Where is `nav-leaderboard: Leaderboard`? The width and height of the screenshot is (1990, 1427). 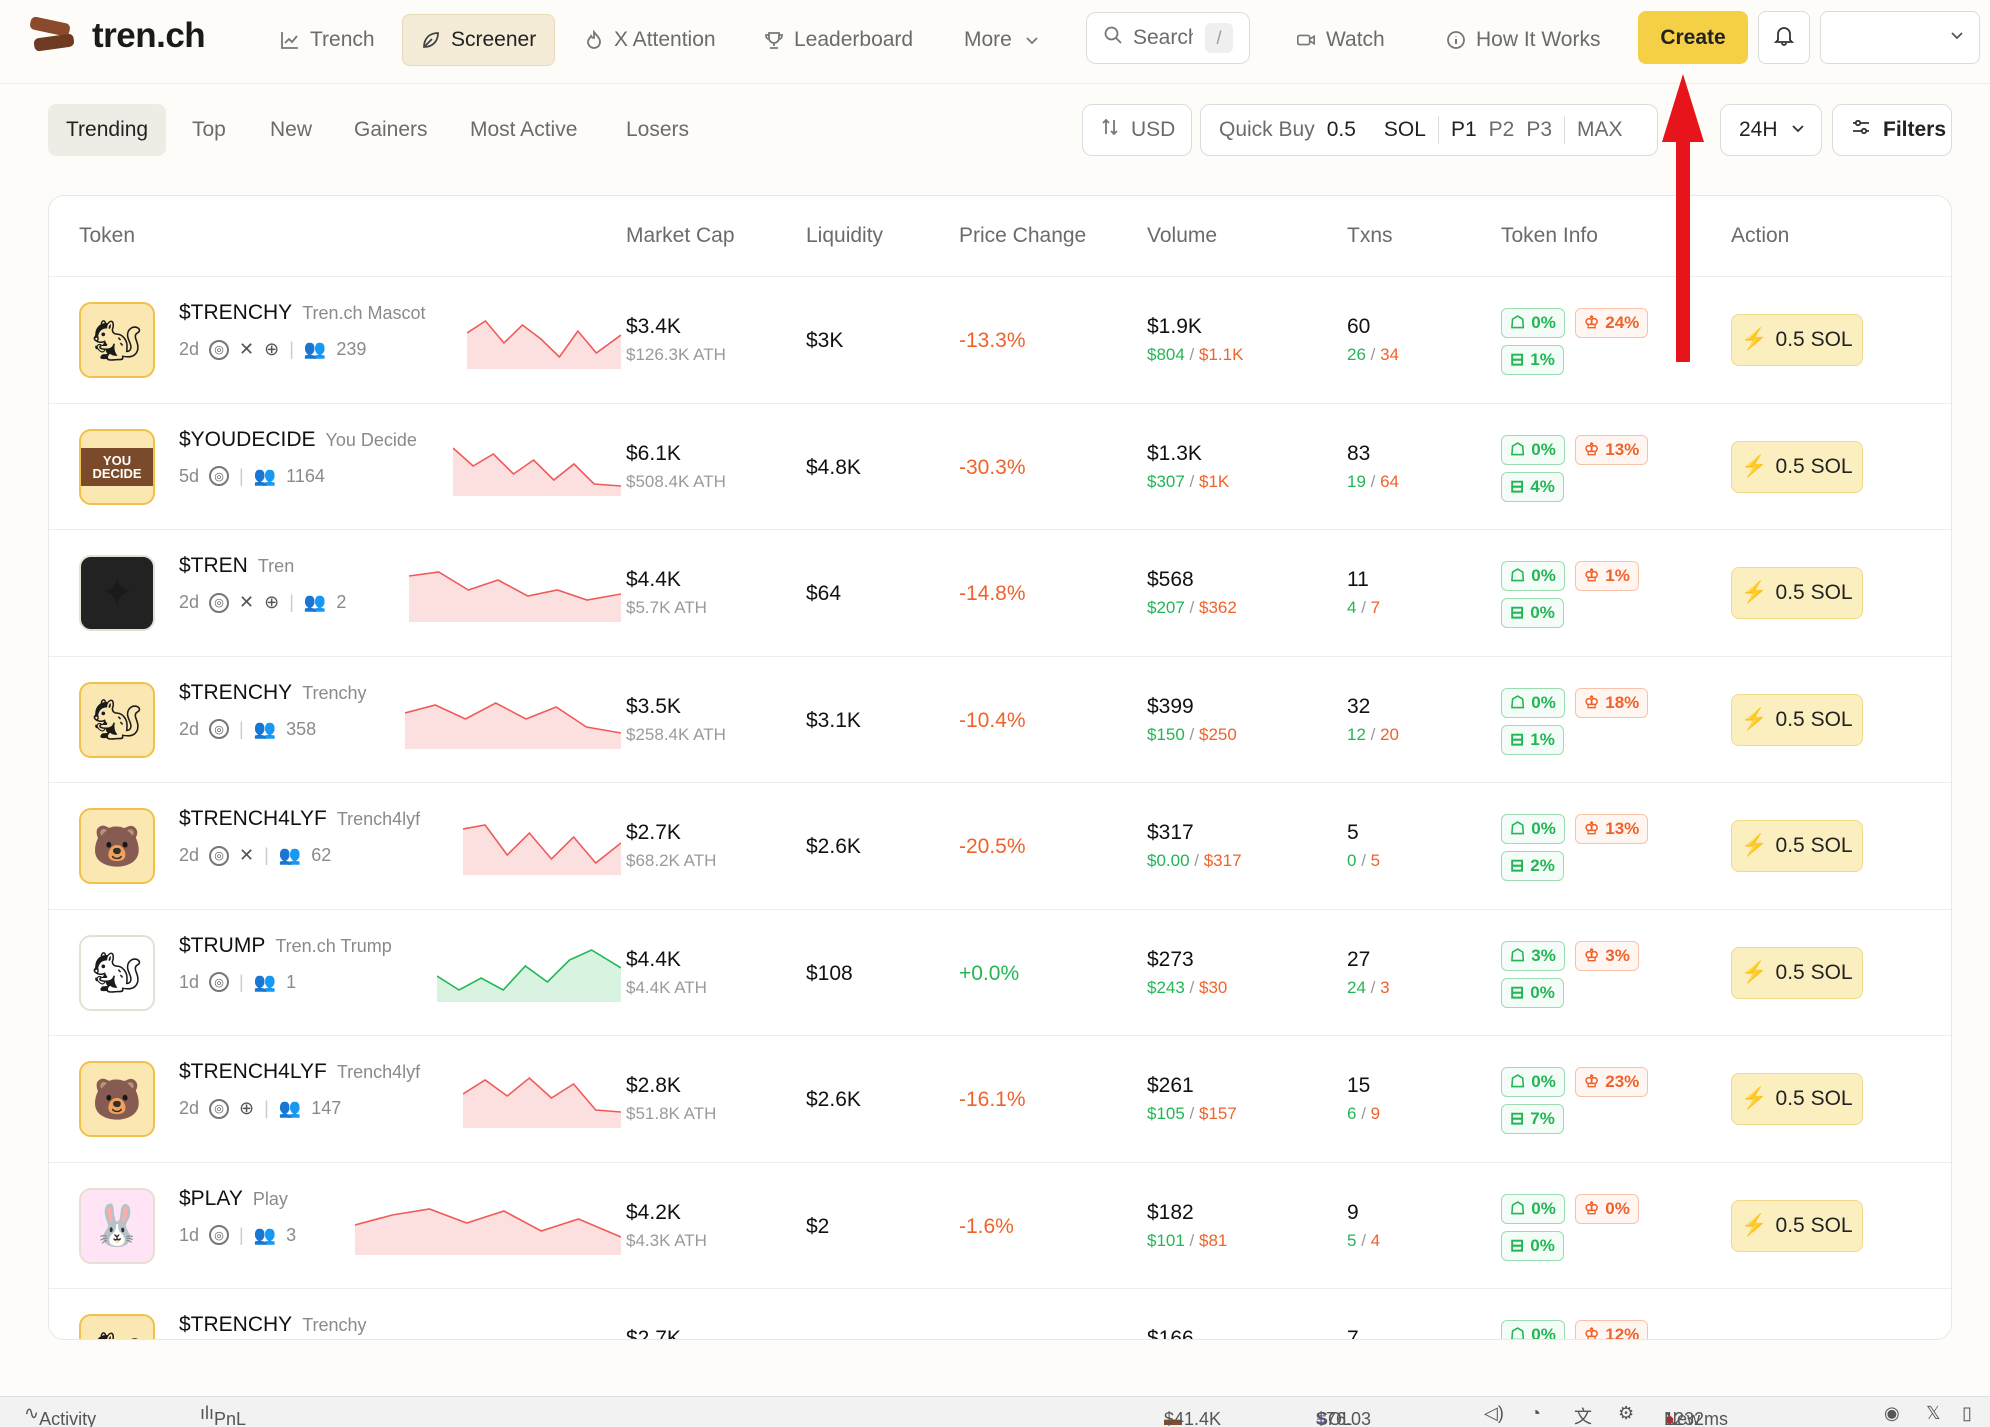 nav-leaderboard: Leaderboard is located at coordinates (838, 40).